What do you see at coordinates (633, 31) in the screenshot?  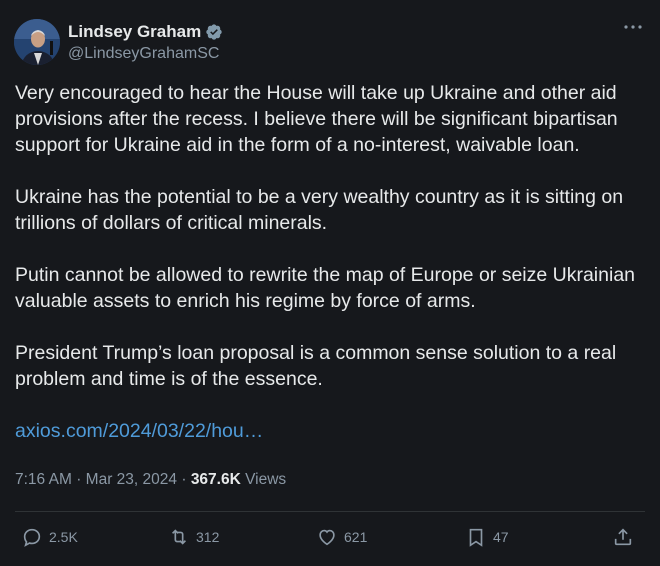 I see `more-icon` at bounding box center [633, 31].